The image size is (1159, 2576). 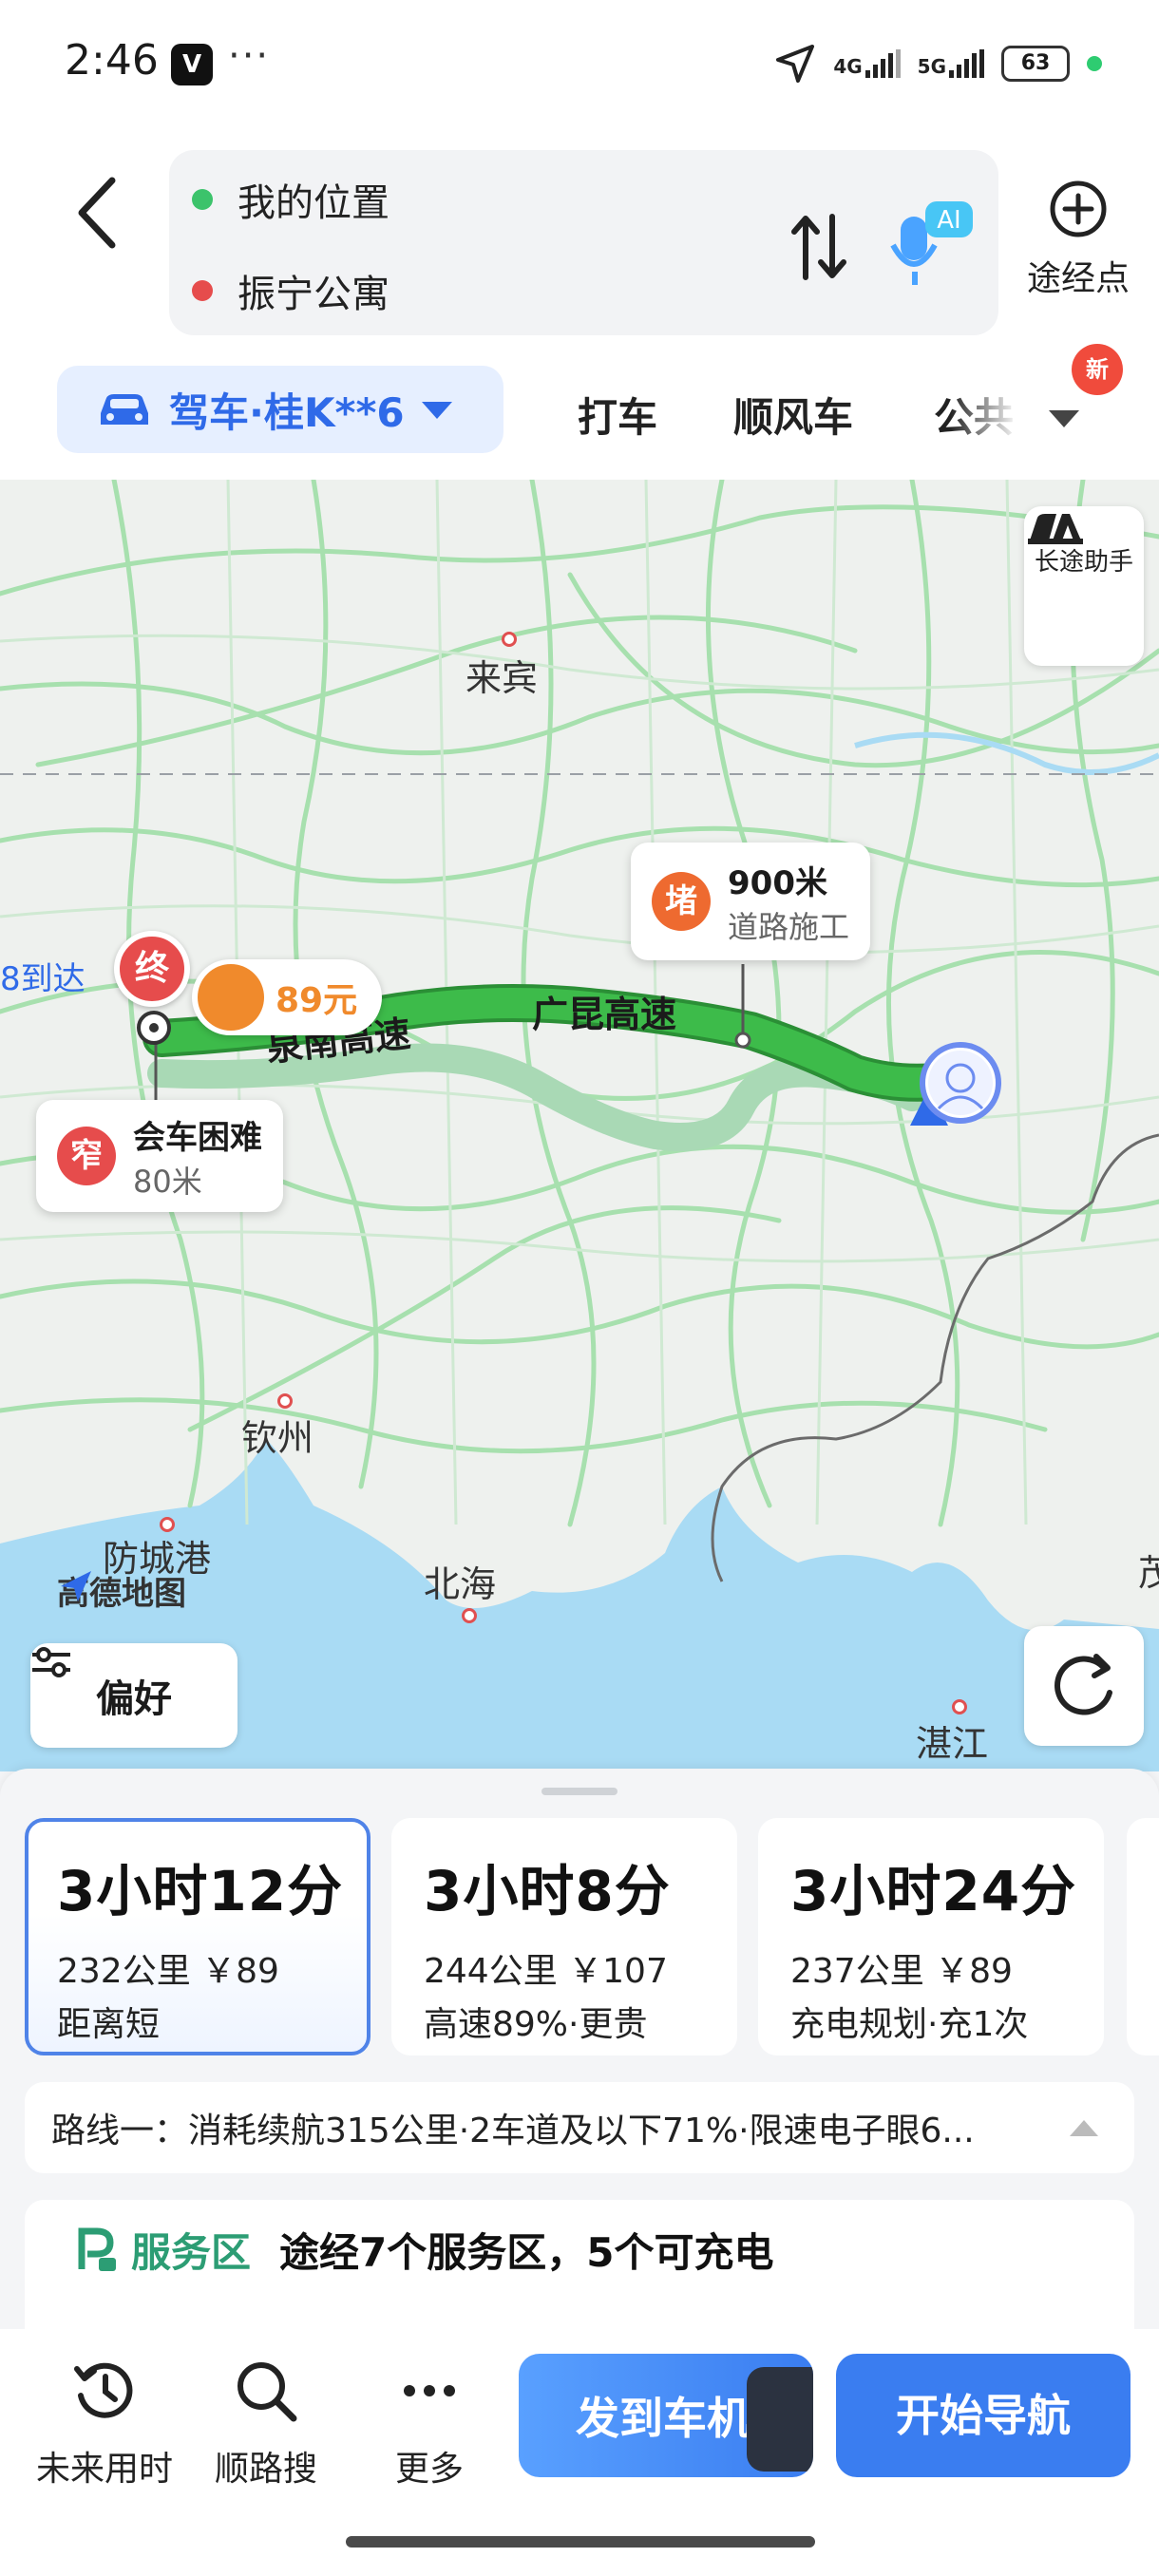 What do you see at coordinates (51, 1662) in the screenshot?
I see `sliders-icon` at bounding box center [51, 1662].